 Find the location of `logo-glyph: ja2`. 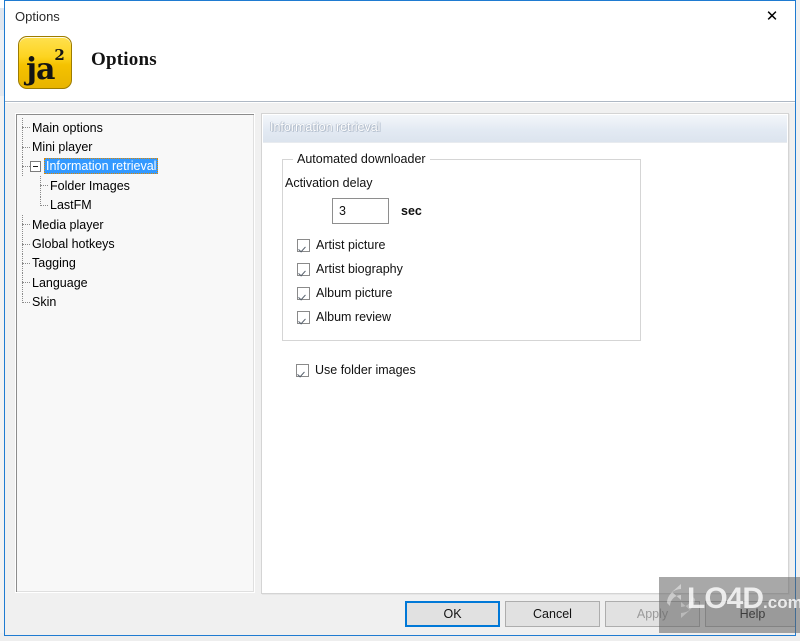

logo-glyph: ja2 is located at coordinates (45, 62).